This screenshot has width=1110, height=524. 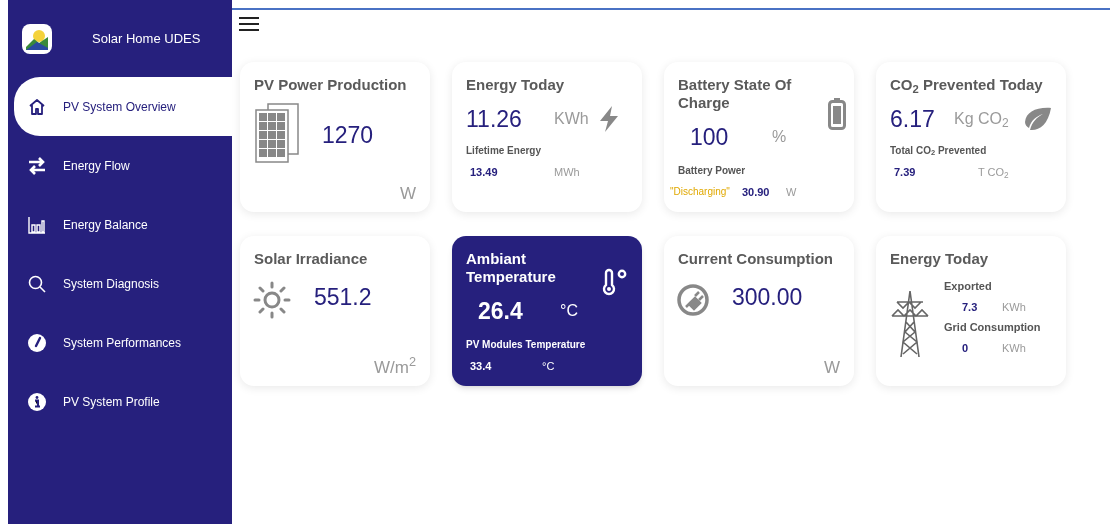 I want to click on unit-text: KWh, so click(x=571, y=119).